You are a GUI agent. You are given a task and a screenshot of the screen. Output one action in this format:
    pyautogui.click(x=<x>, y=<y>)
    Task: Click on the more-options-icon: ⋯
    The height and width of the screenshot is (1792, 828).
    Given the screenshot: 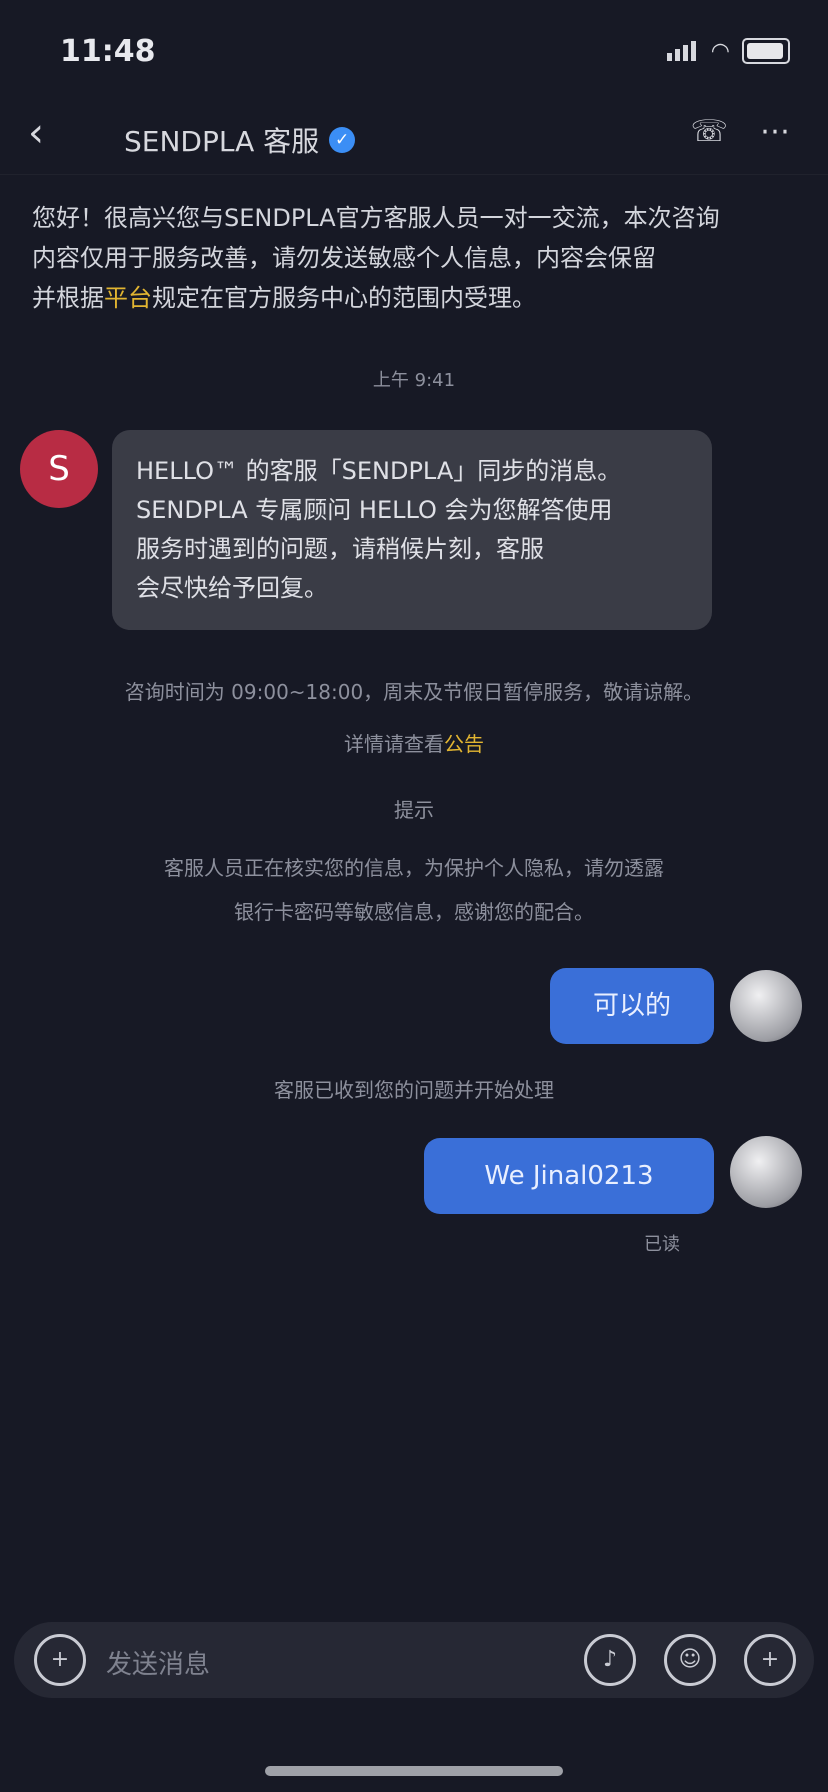 What is the action you would take?
    pyautogui.click(x=775, y=131)
    